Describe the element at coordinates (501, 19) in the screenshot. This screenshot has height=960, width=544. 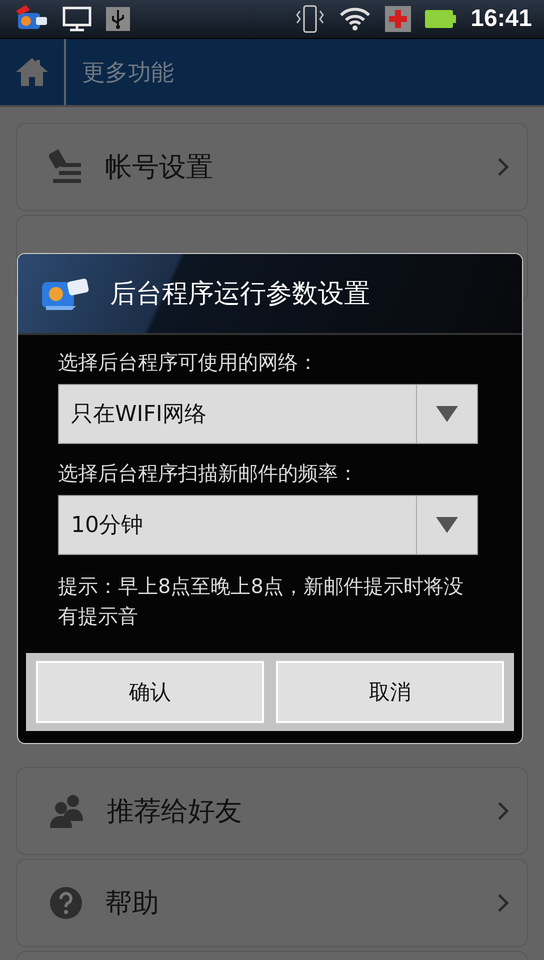
I see `clock: 16:41` at that location.